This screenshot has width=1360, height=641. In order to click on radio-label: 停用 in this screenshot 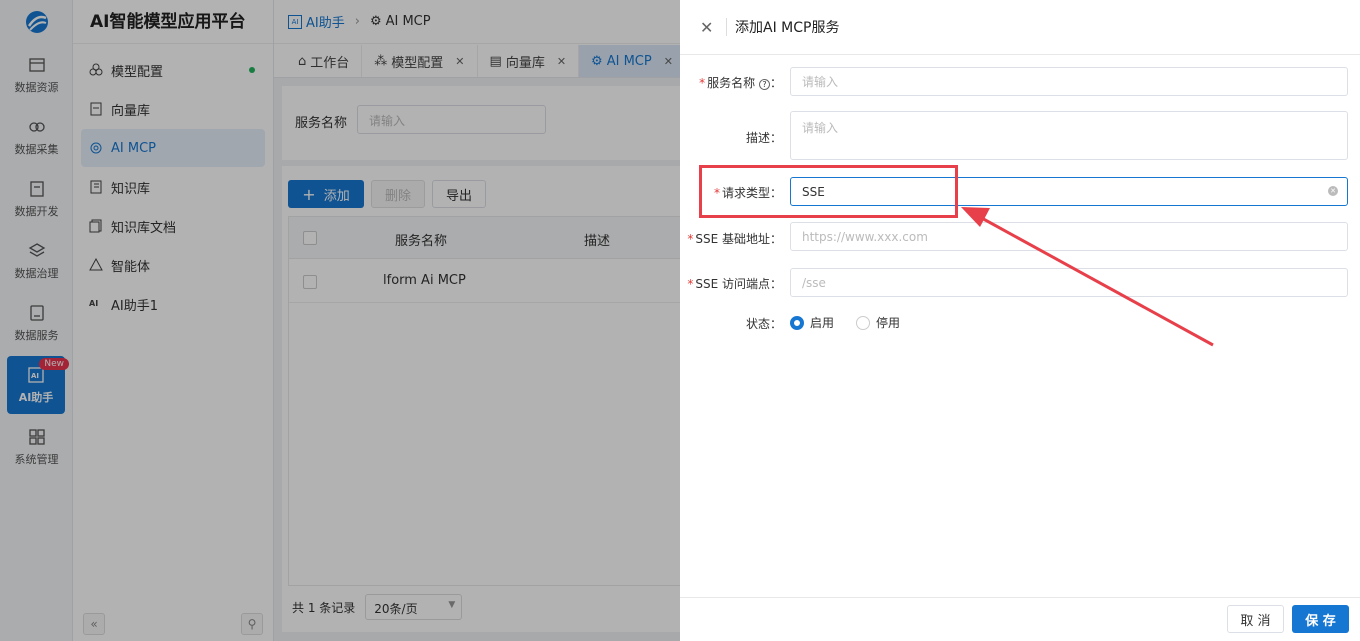, I will do `click(888, 323)`.